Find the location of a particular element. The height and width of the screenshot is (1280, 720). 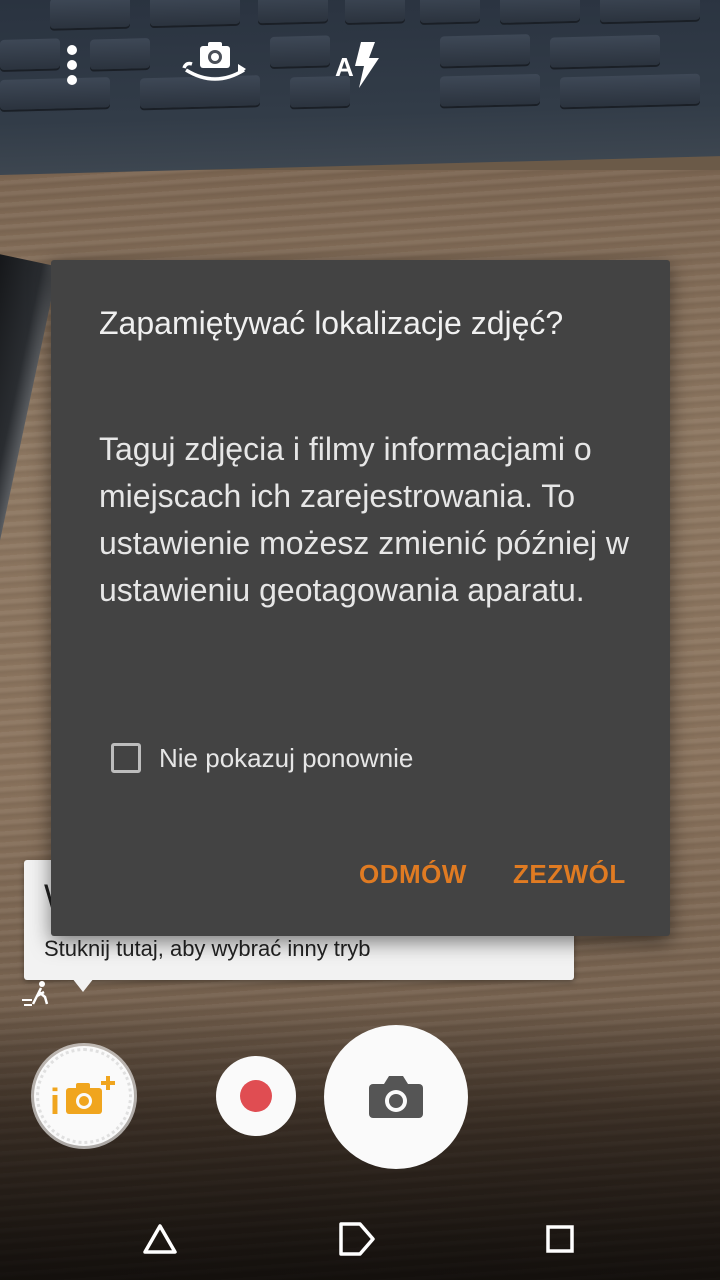

dialog-title: Zapamiętywać lokalizacje zdjęć? is located at coordinates (331, 323).